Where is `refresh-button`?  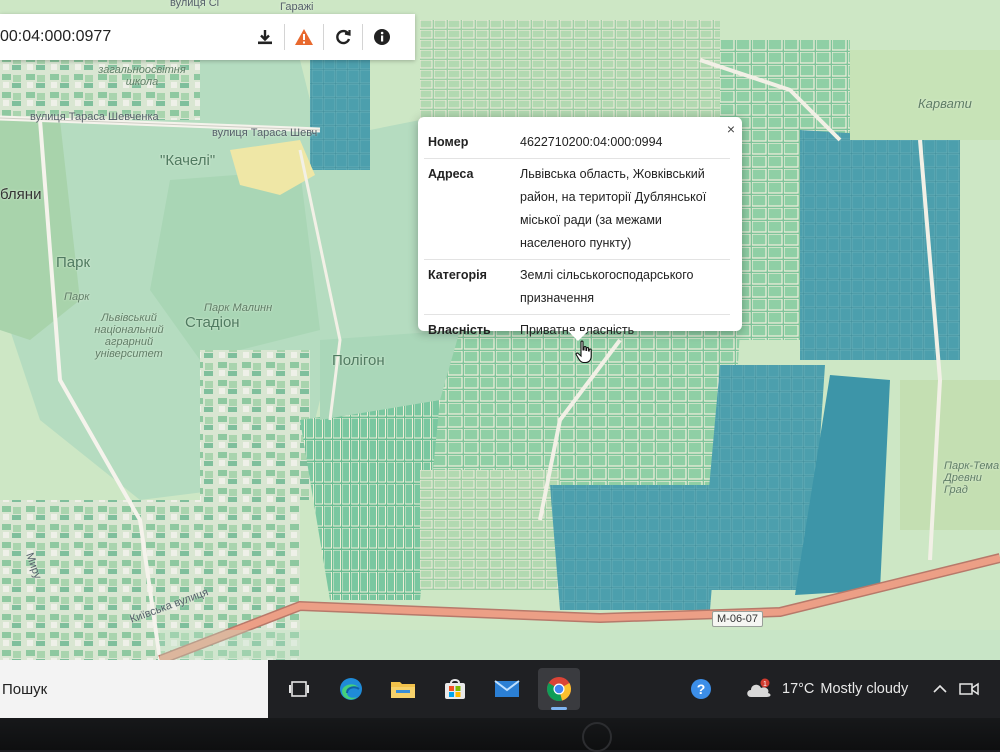
refresh-button is located at coordinates (343, 37).